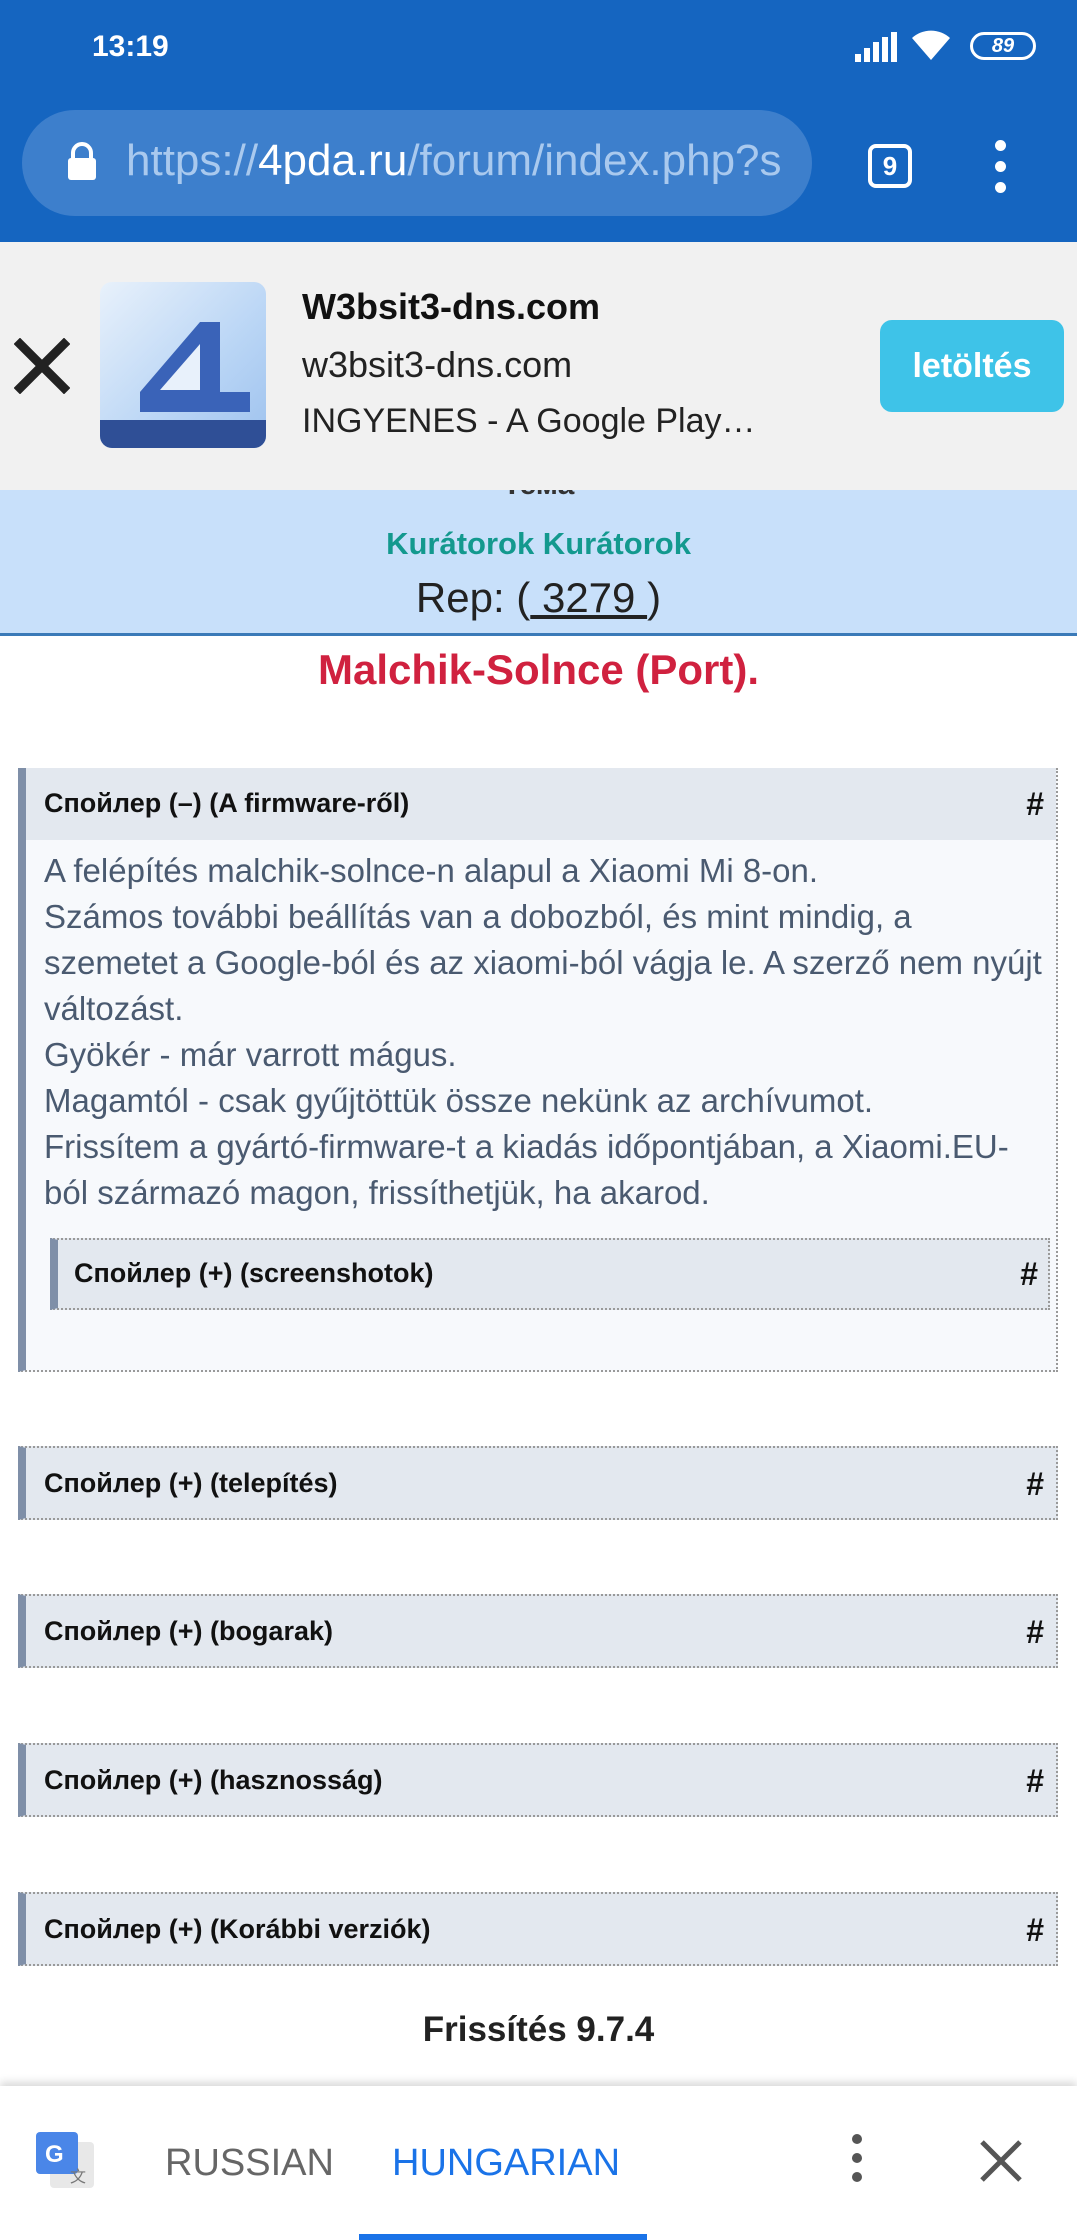 This screenshot has height=2240, width=1077. Describe the element at coordinates (538, 2029) in the screenshot. I see `update-heading: Frissítés 9.7.4` at that location.